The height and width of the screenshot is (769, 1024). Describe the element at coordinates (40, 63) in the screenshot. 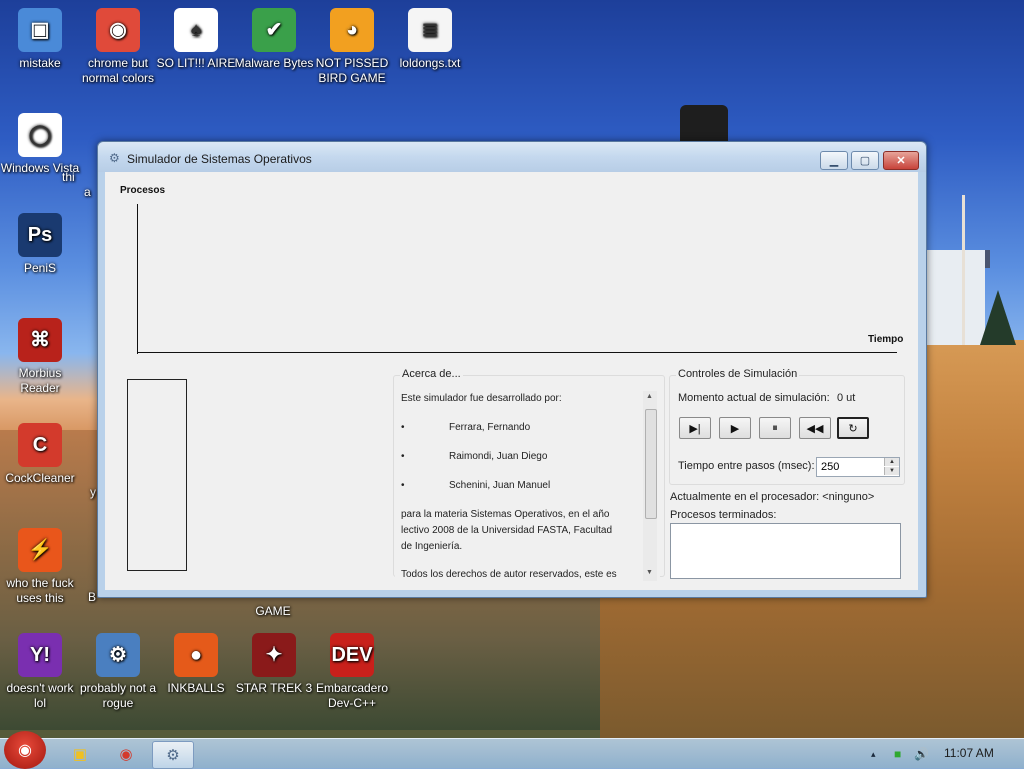

I see `desktop-icon-label: mistake` at that location.